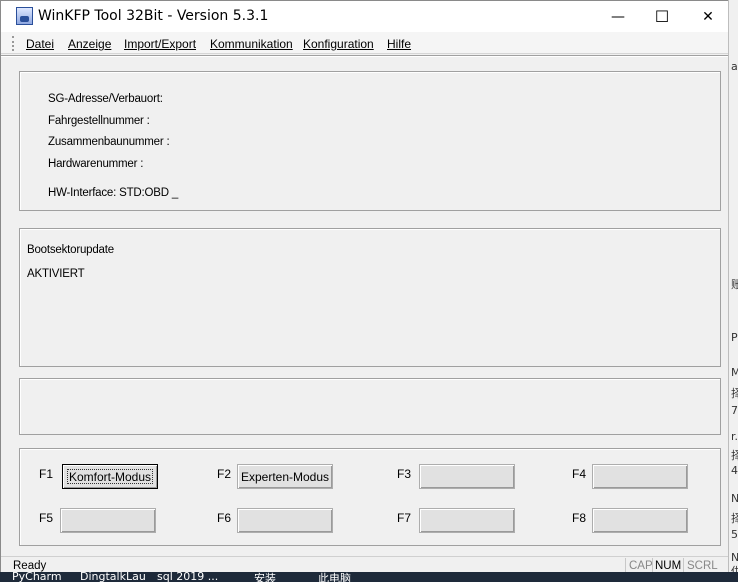  I want to click on f4-label: F4, so click(579, 474).